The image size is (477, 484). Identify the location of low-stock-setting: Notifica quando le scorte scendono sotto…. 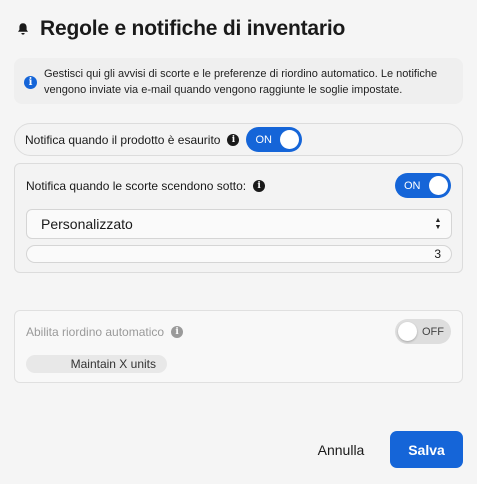
(238, 185).